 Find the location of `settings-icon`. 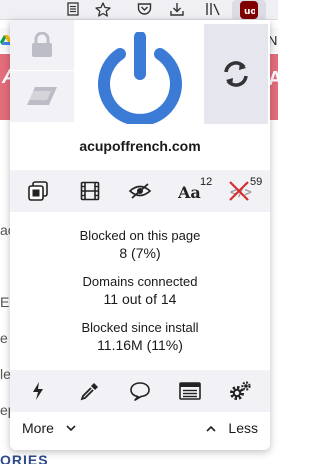

settings-icon is located at coordinates (240, 390).